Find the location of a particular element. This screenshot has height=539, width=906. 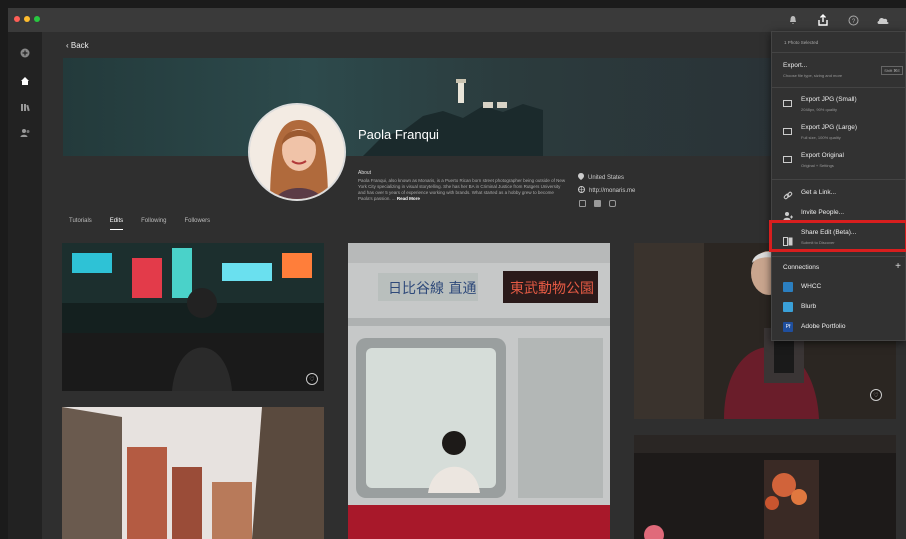

export-jpg-large-sub: Full size, 100% quality is located at coordinates (821, 137).